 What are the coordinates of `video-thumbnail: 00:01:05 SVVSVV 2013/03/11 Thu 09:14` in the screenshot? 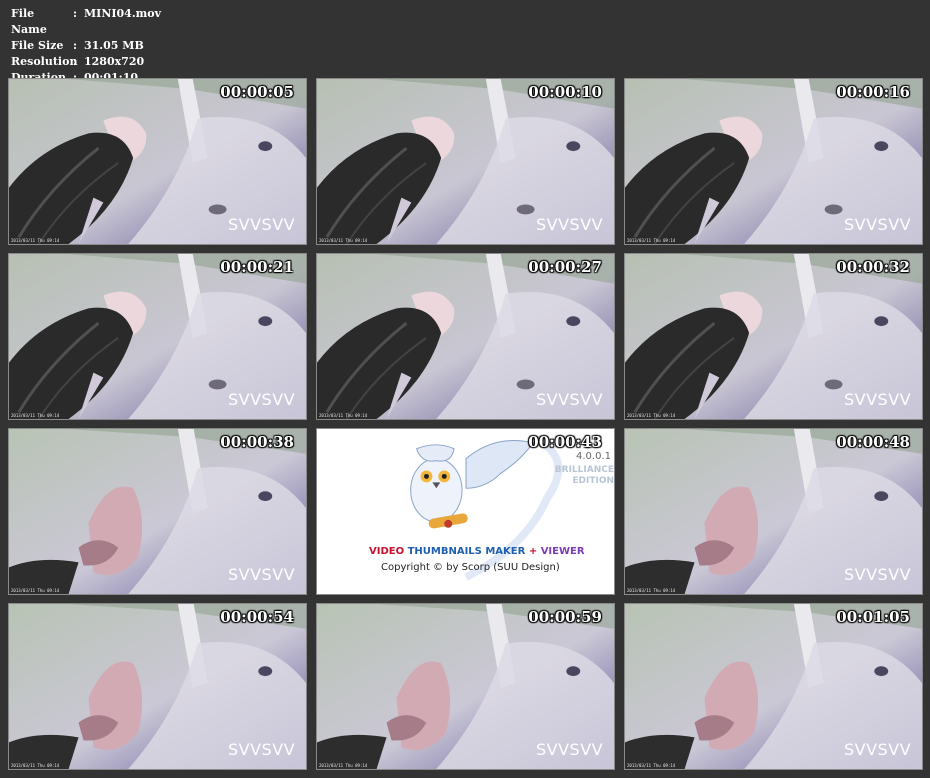 It's located at (773, 686).